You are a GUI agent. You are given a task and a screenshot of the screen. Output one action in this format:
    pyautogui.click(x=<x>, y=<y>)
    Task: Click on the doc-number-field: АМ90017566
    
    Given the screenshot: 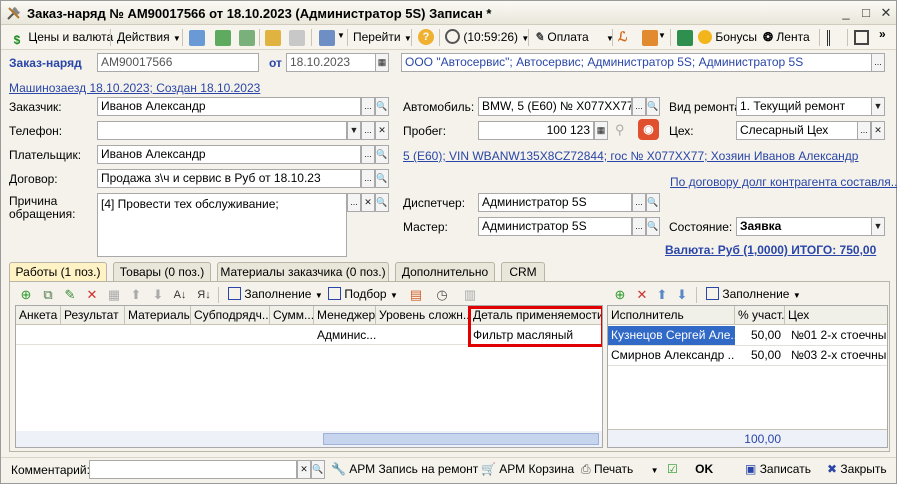 What is the action you would take?
    pyautogui.click(x=178, y=62)
    